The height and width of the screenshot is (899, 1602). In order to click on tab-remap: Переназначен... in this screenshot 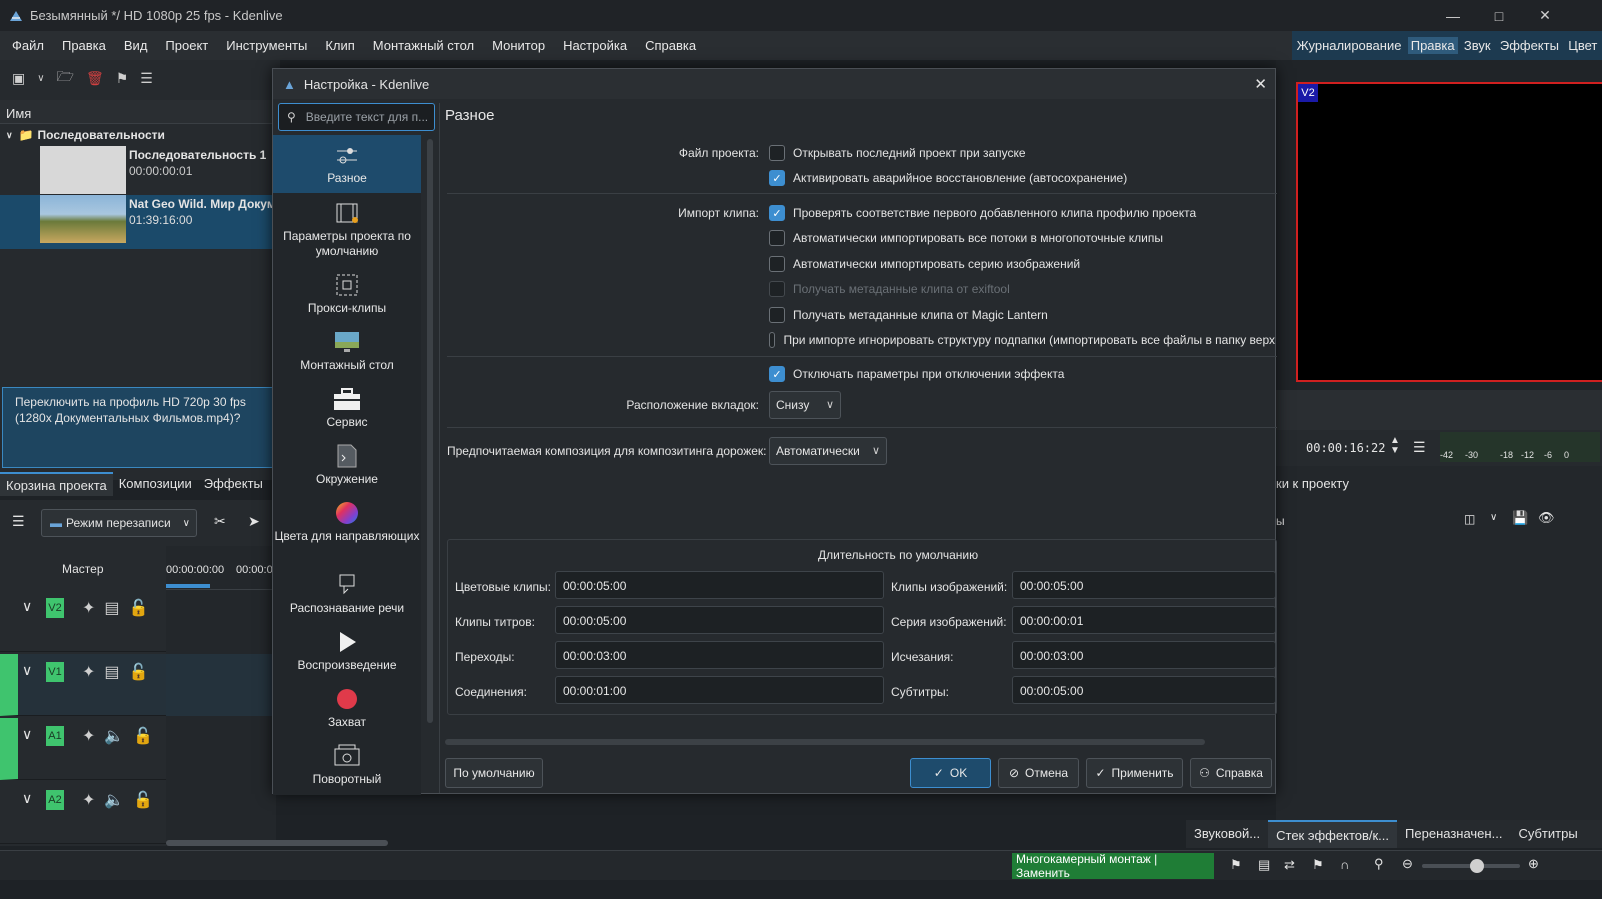, I will do `click(1453, 834)`.